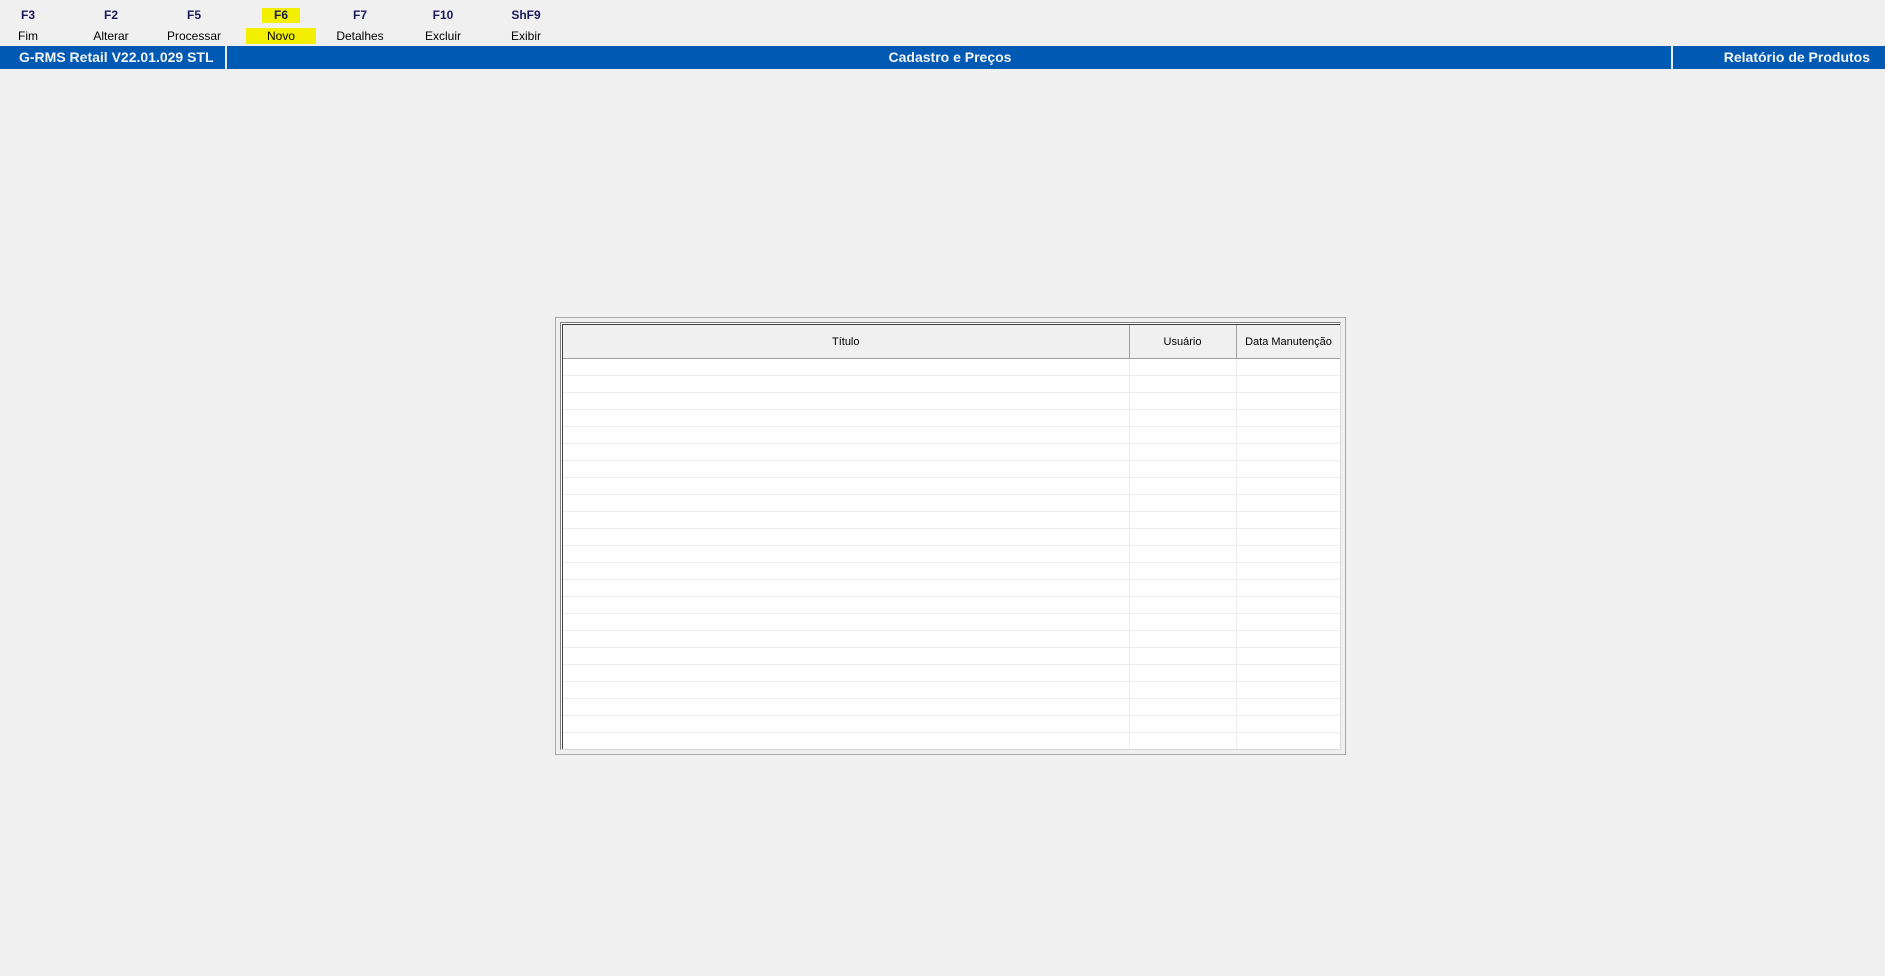 This screenshot has width=1885, height=976. I want to click on fkey-label: Alterar, so click(111, 36).